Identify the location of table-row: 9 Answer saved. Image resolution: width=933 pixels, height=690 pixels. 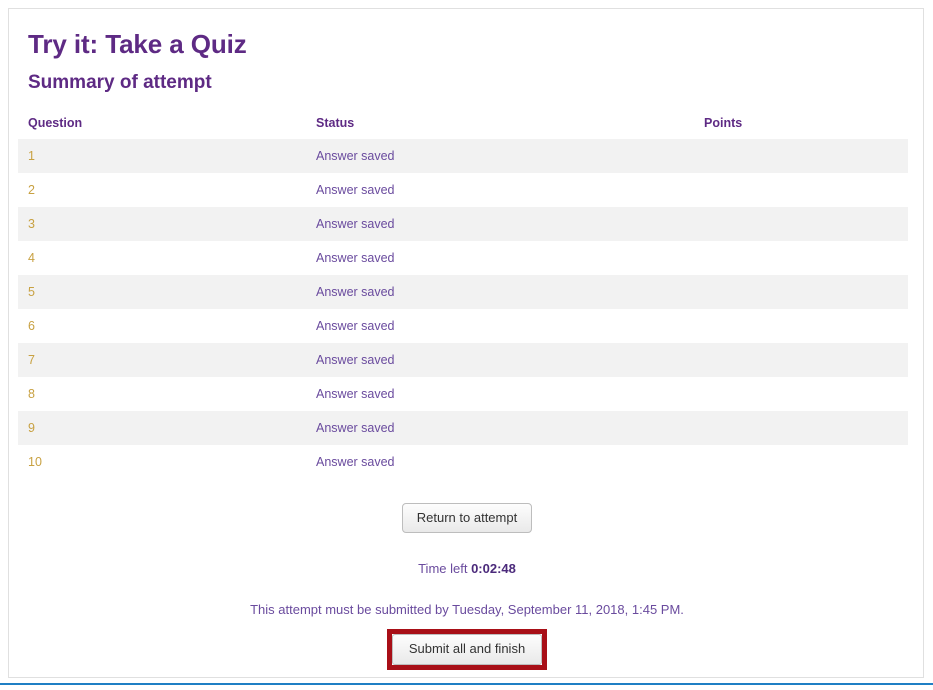
(463, 427).